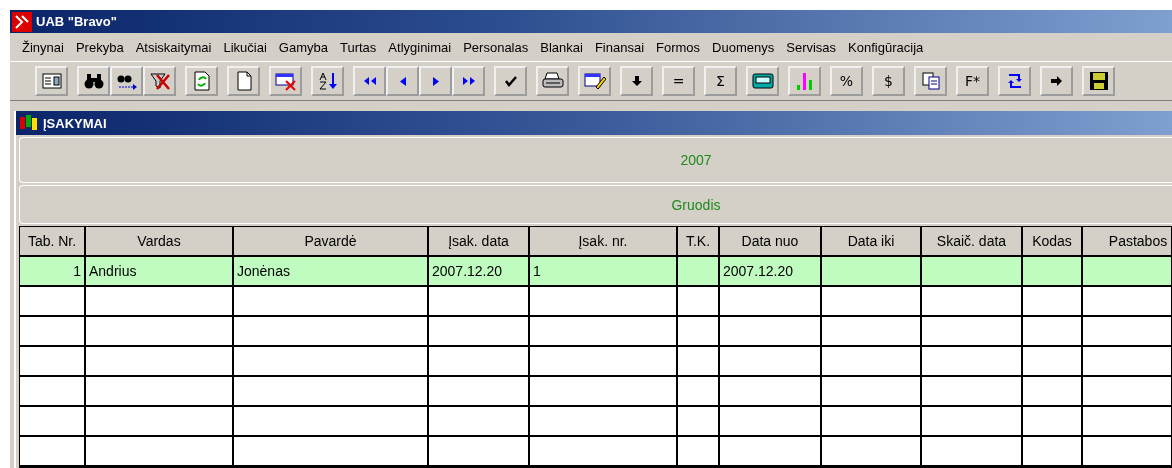  What do you see at coordinates (173, 47) in the screenshot?
I see `menu-item: Atsiskaitymai` at bounding box center [173, 47].